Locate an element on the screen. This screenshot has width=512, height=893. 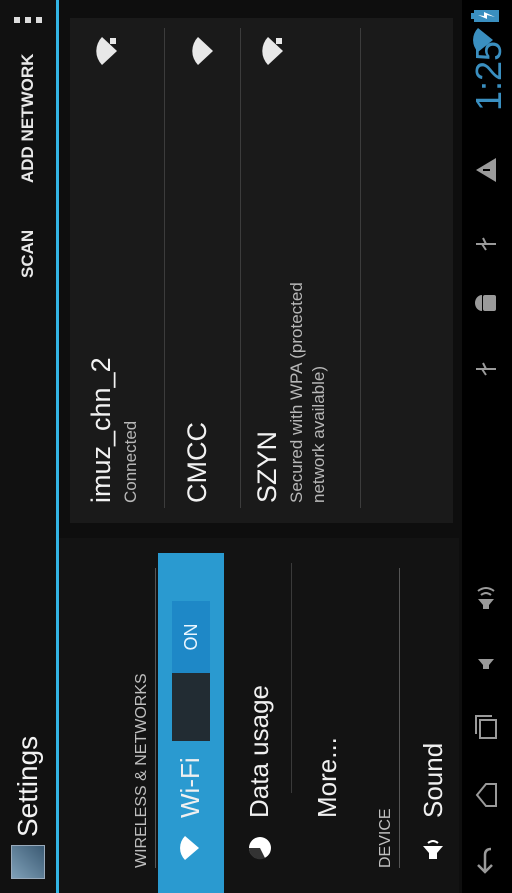
home-icon is located at coordinates (489, 795).